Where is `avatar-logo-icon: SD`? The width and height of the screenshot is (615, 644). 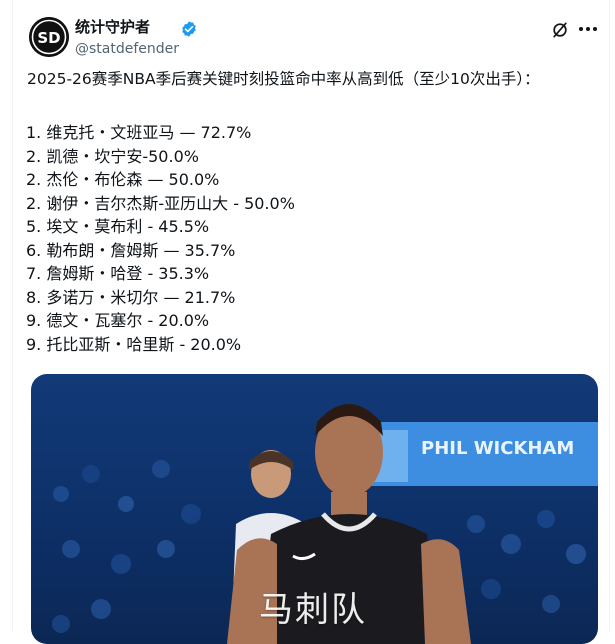
avatar-logo-icon: SD is located at coordinates (49, 37).